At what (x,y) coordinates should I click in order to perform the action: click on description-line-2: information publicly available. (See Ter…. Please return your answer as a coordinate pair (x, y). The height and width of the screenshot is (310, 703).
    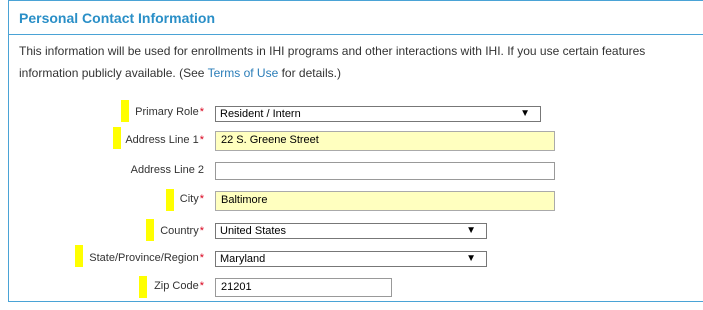
    Looking at the image, I should click on (361, 73).